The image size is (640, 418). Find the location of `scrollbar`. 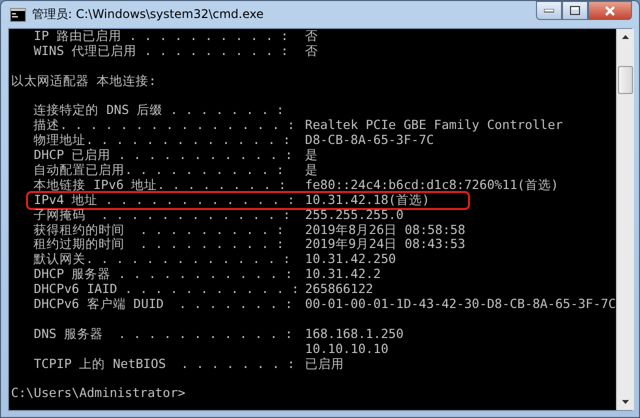

scrollbar is located at coordinates (625, 219).